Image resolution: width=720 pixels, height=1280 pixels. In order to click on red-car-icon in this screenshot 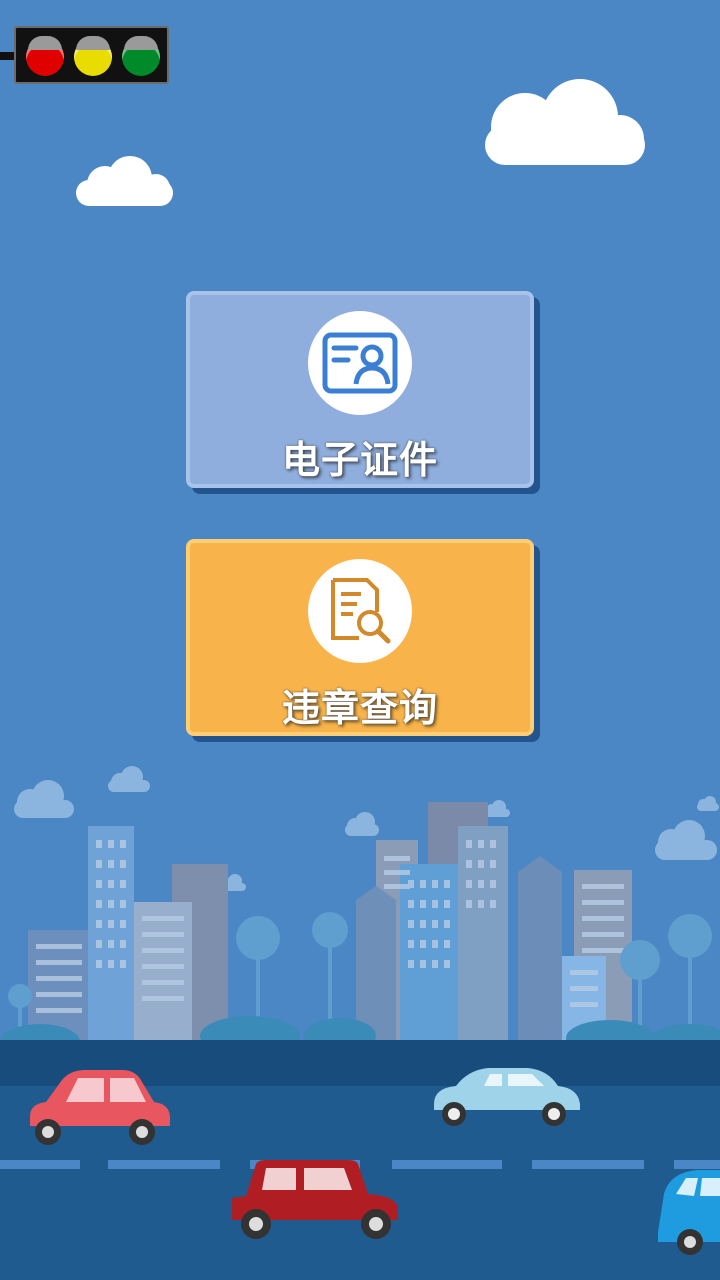, I will do `click(315, 1199)`.